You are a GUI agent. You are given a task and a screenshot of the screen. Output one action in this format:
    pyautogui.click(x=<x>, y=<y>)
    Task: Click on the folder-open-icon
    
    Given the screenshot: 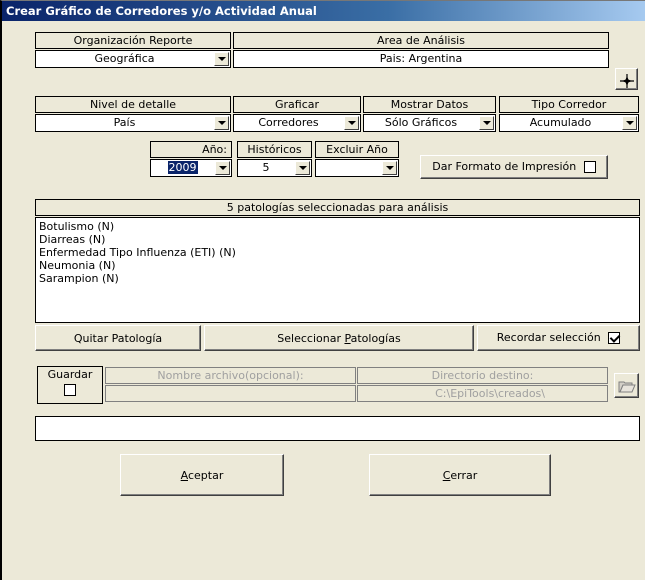 What is the action you would take?
    pyautogui.click(x=627, y=387)
    